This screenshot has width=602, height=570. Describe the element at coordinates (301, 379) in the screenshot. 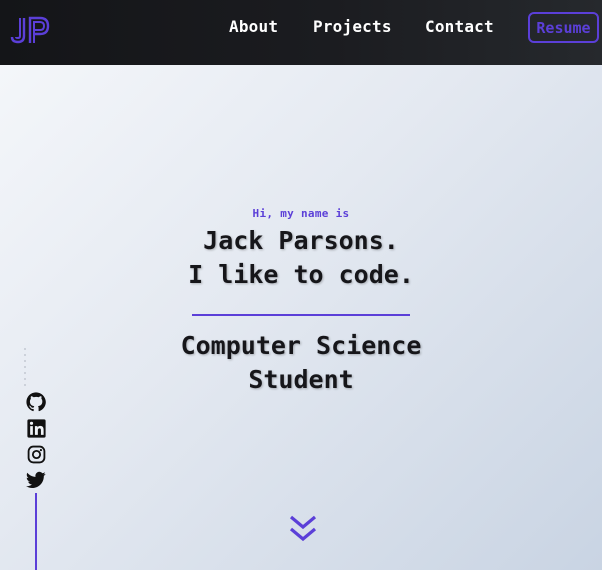

I see `hero-role-line: Student` at that location.